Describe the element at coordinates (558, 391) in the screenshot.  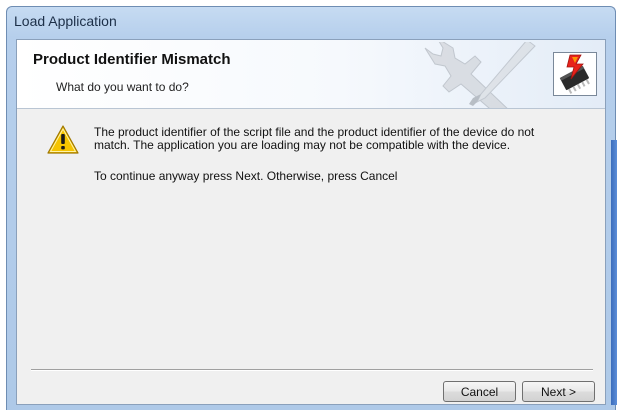
I see `next-button: Next >` at that location.